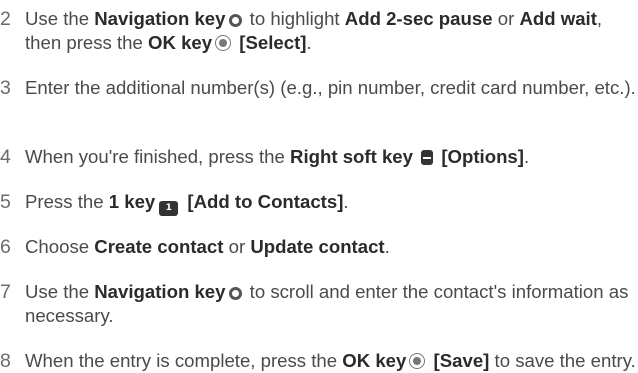 This screenshot has width=638, height=373. I want to click on right-soft-key-icon, so click(427, 157).